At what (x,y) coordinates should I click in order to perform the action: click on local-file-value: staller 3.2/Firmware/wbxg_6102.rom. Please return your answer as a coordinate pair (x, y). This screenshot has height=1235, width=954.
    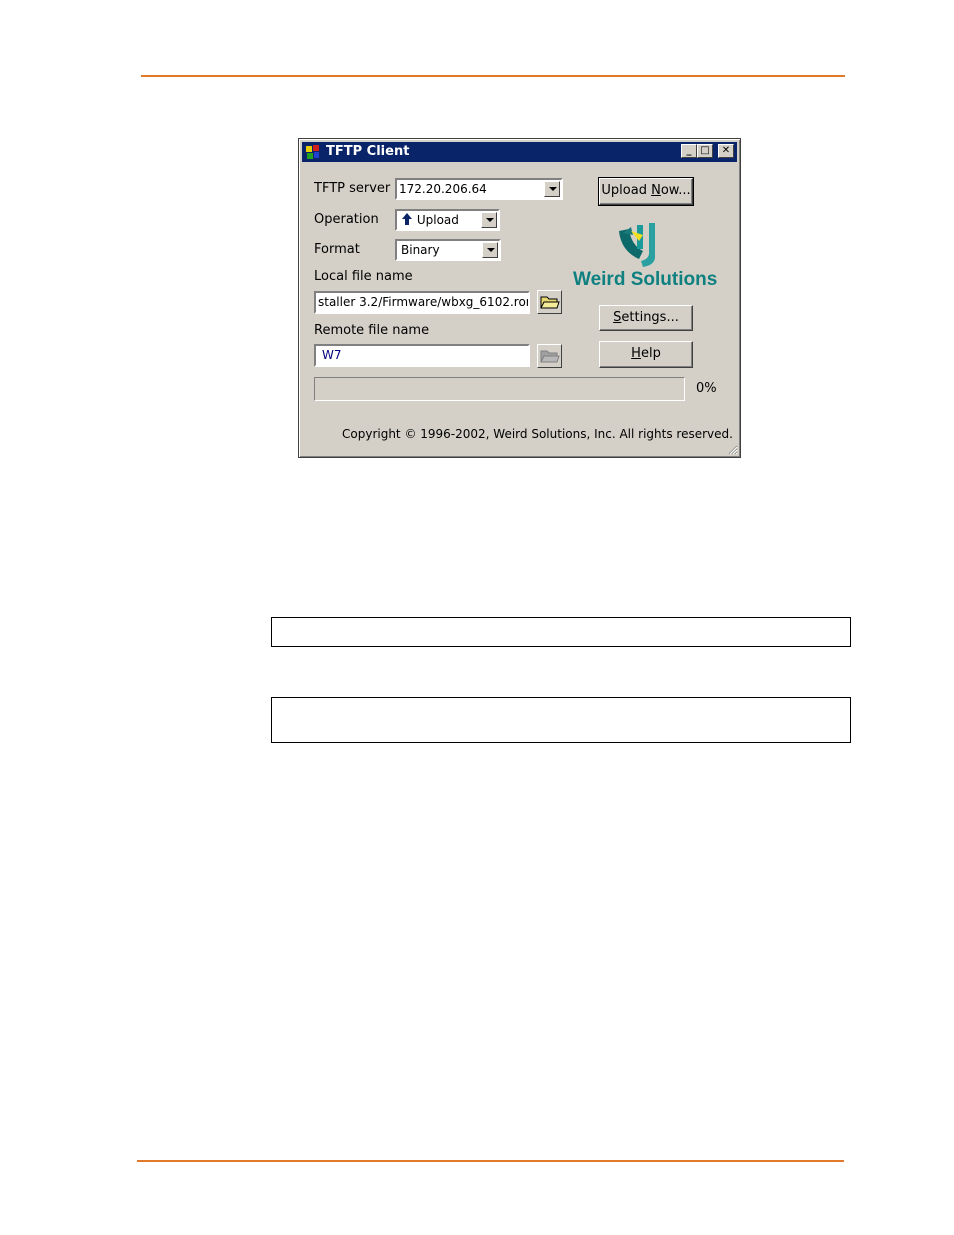
    Looking at the image, I should click on (424, 302).